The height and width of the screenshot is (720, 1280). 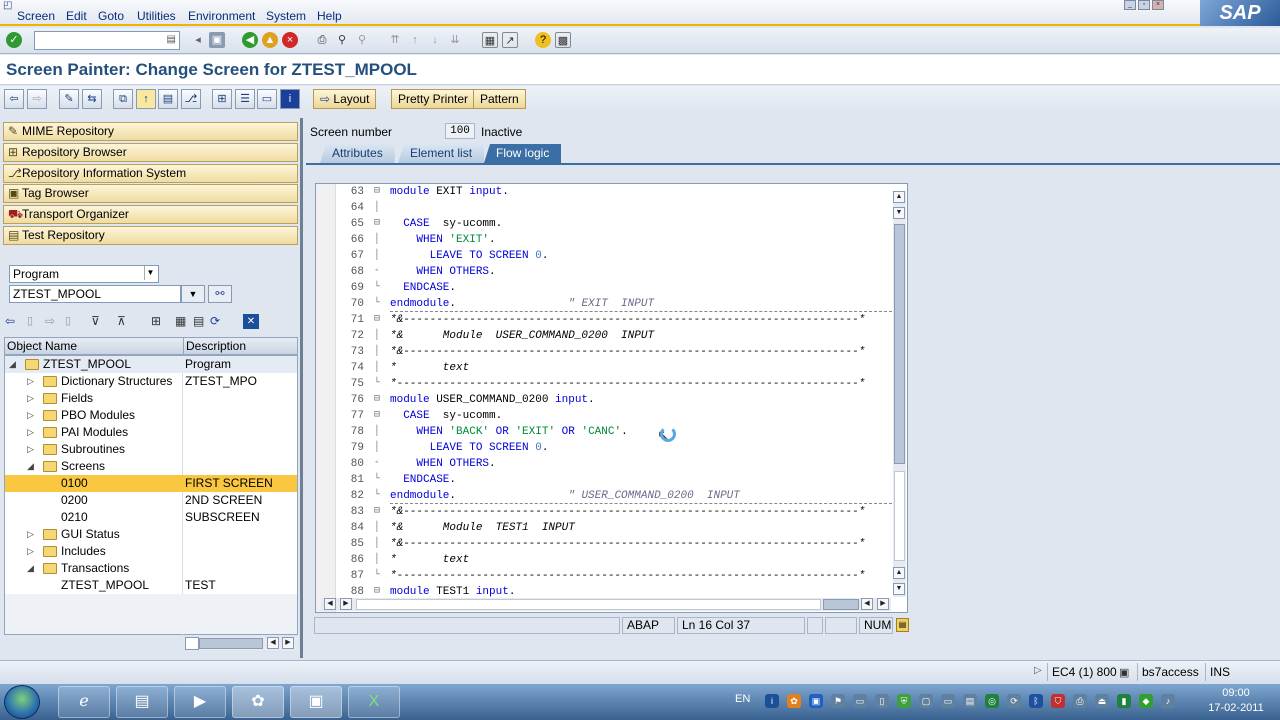 I want to click on system-clock: 09:00 17-02-2011, so click(x=1236, y=701).